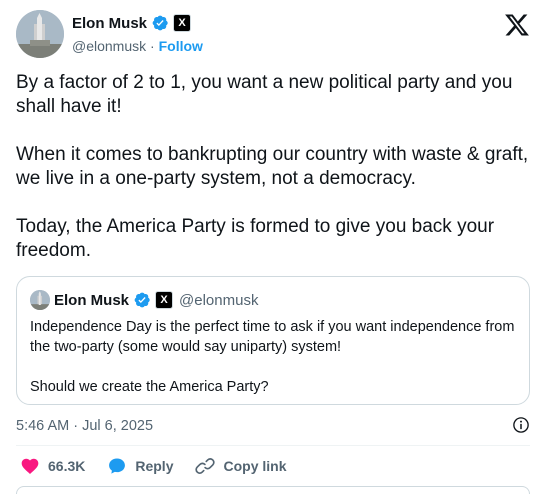 Image resolution: width=546 pixels, height=494 pixels. I want to click on divider, so click(273, 445).